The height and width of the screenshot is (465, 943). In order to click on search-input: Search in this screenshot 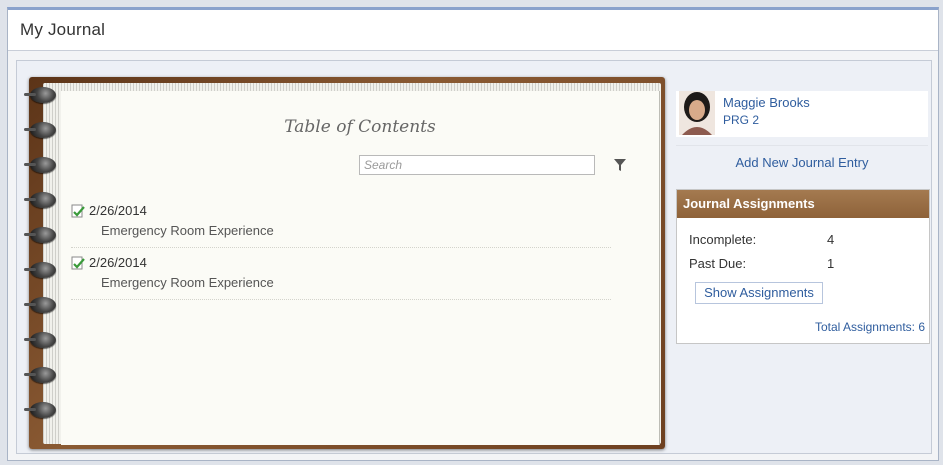, I will do `click(477, 165)`.